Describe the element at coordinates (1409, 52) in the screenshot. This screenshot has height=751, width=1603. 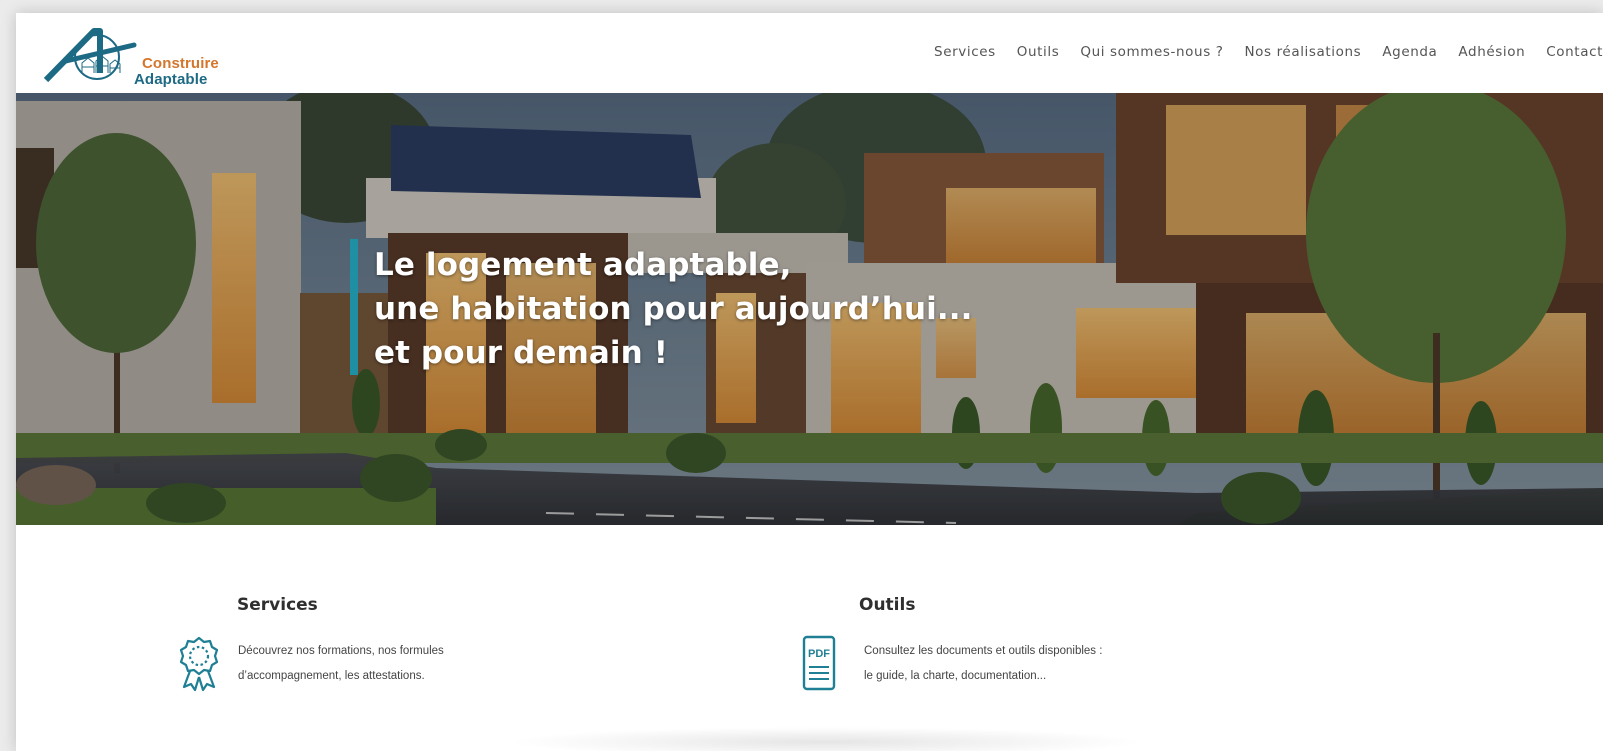
I see `nav-item-agenda: Agenda` at that location.